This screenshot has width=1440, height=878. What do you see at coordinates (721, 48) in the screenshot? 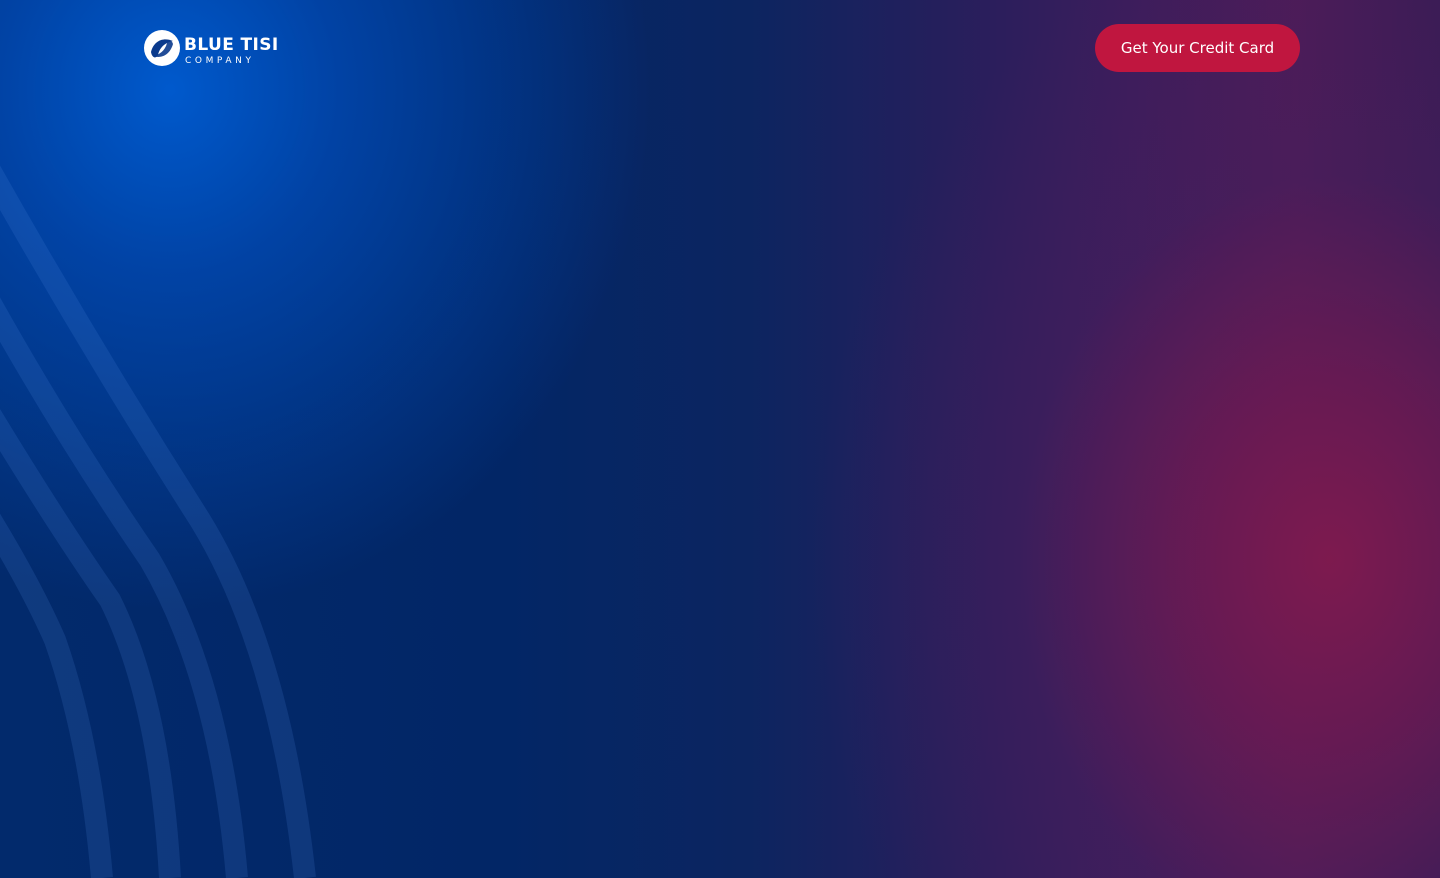
I see `site-header: BLUE TISI COMPANY Get Your Credit Card` at bounding box center [721, 48].